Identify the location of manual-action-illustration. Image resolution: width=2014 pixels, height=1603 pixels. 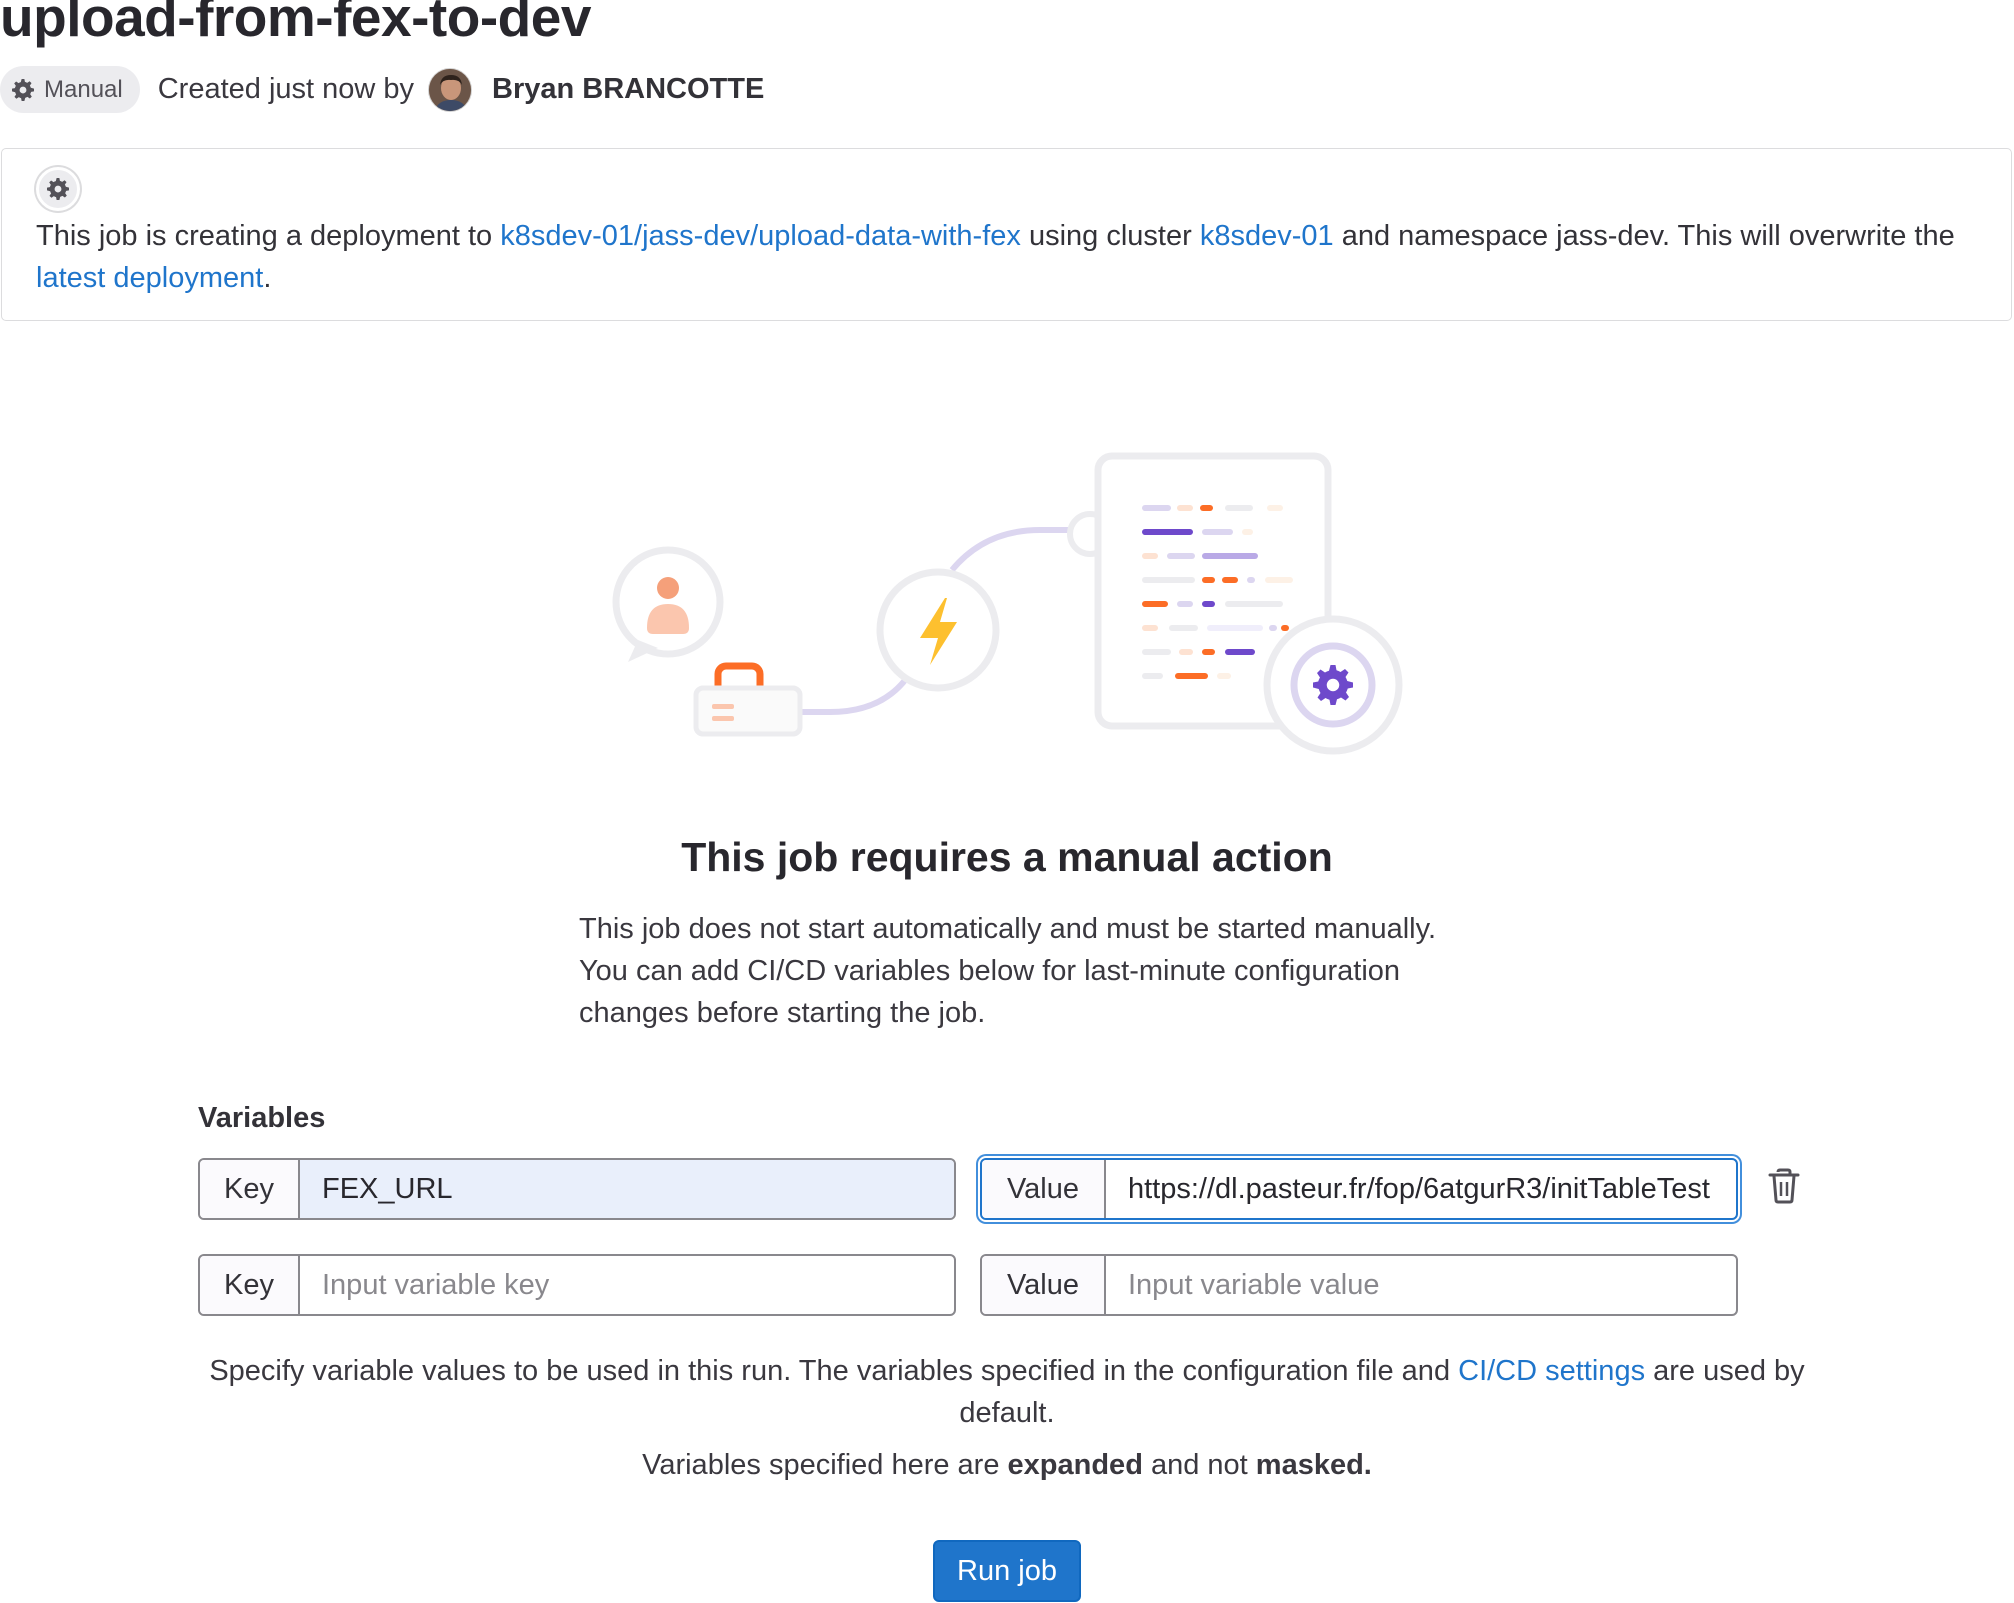
(1007, 603).